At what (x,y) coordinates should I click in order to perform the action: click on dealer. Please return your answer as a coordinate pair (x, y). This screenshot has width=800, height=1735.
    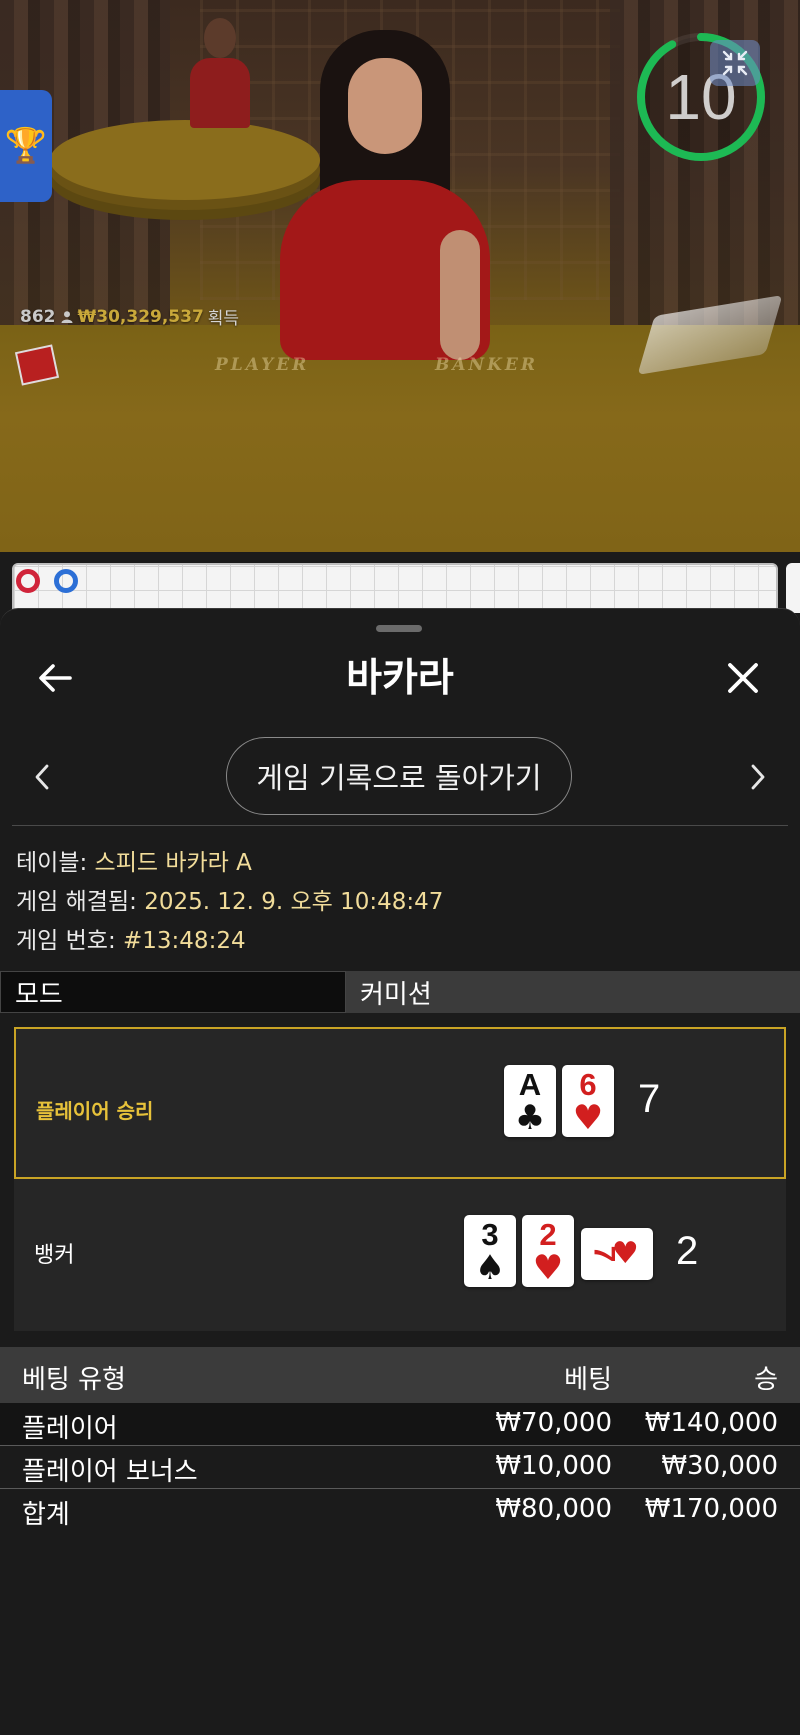
    Looking at the image, I should click on (385, 195).